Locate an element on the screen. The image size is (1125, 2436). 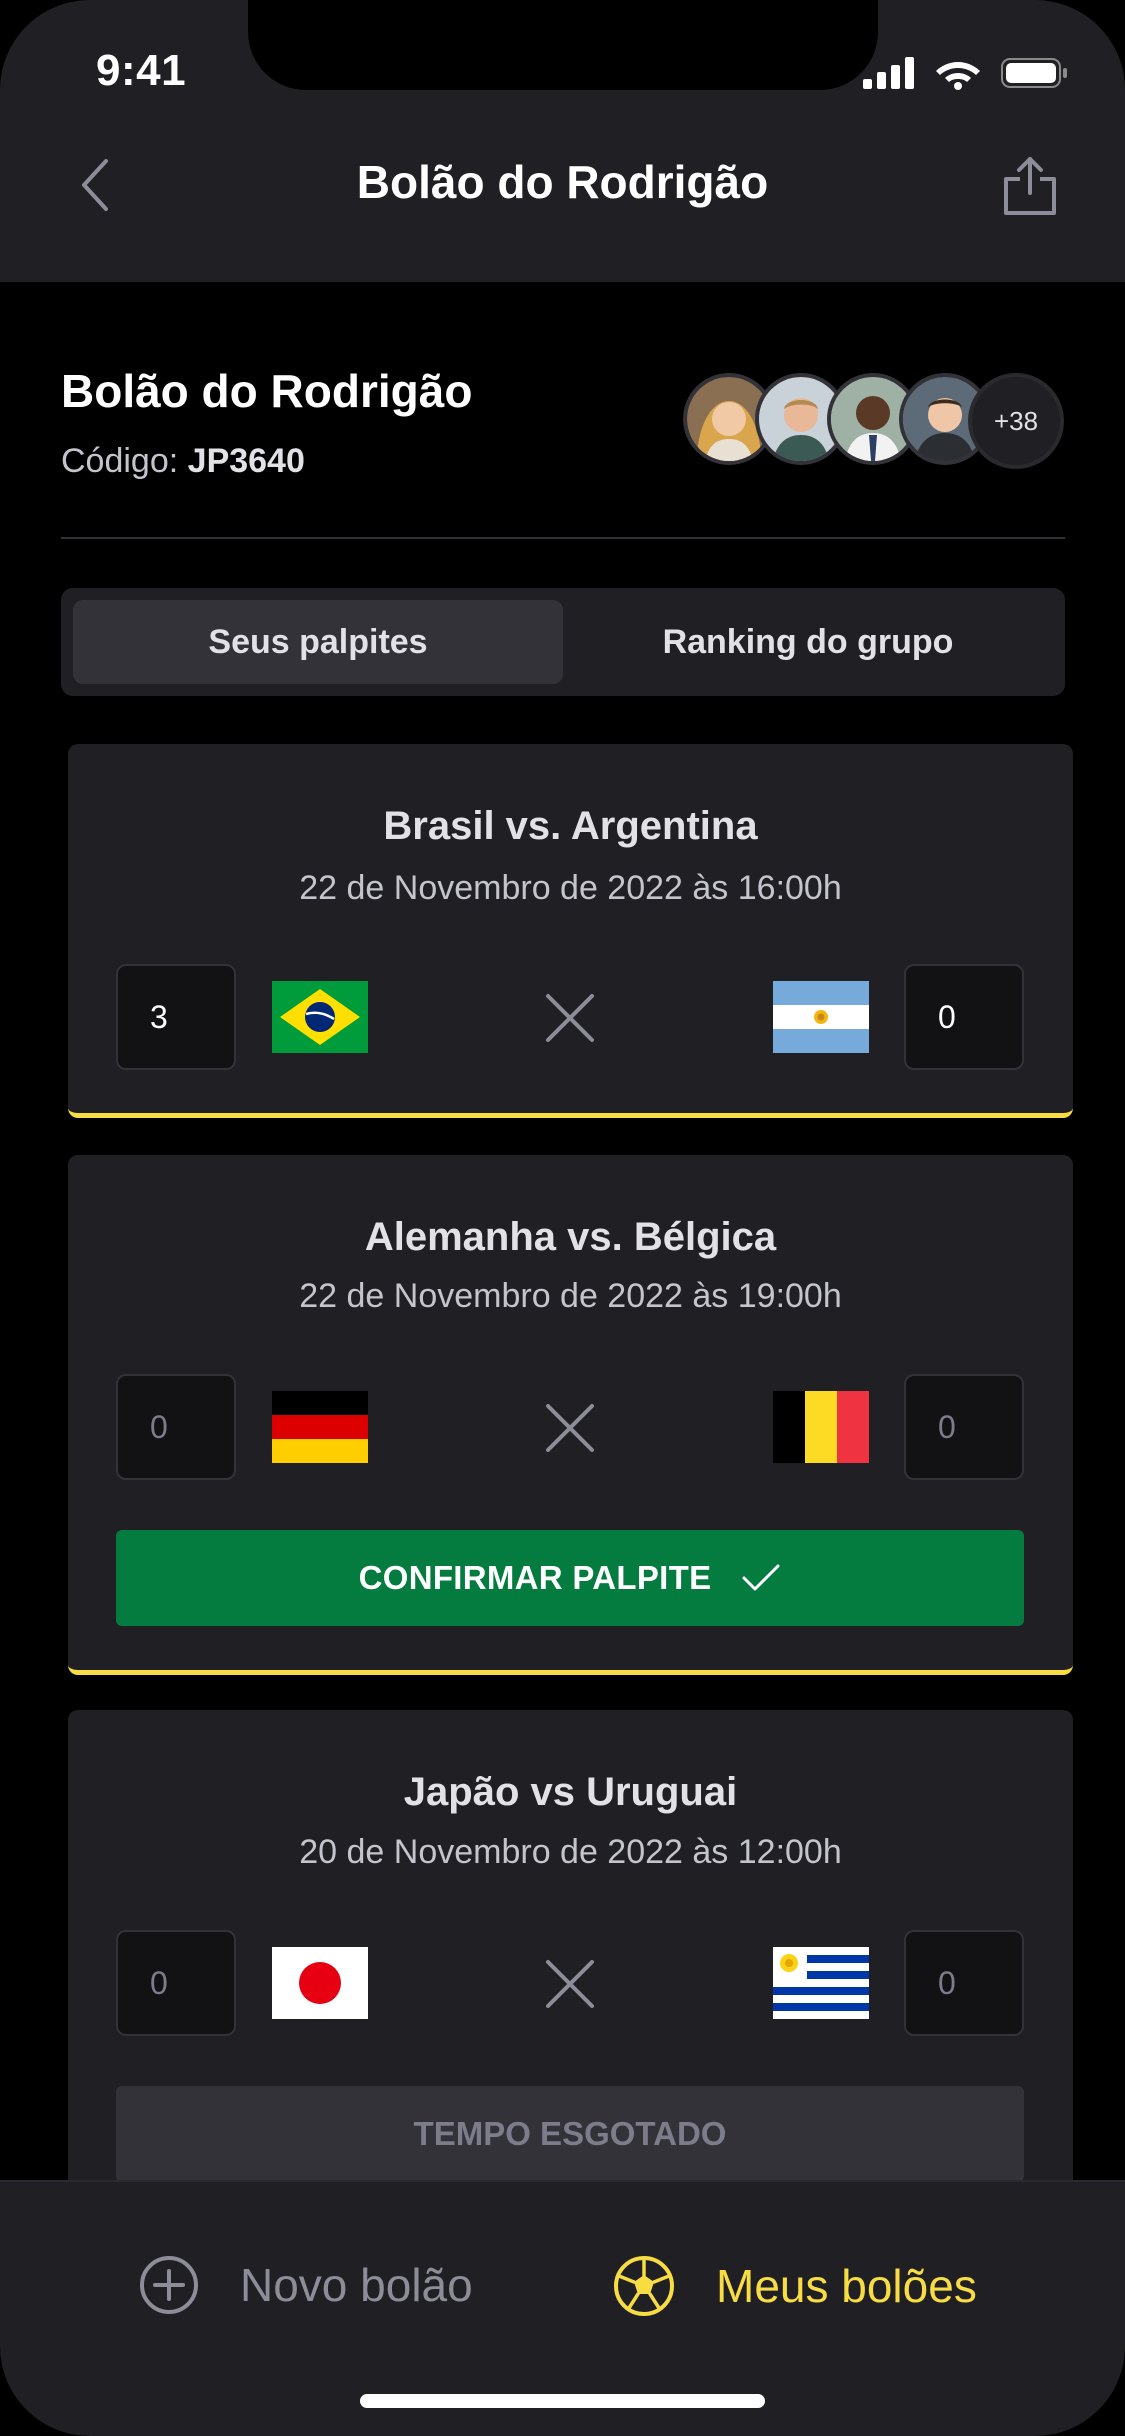
nav-meus-boloes-label: Meus bolões is located at coordinates (846, 2286).